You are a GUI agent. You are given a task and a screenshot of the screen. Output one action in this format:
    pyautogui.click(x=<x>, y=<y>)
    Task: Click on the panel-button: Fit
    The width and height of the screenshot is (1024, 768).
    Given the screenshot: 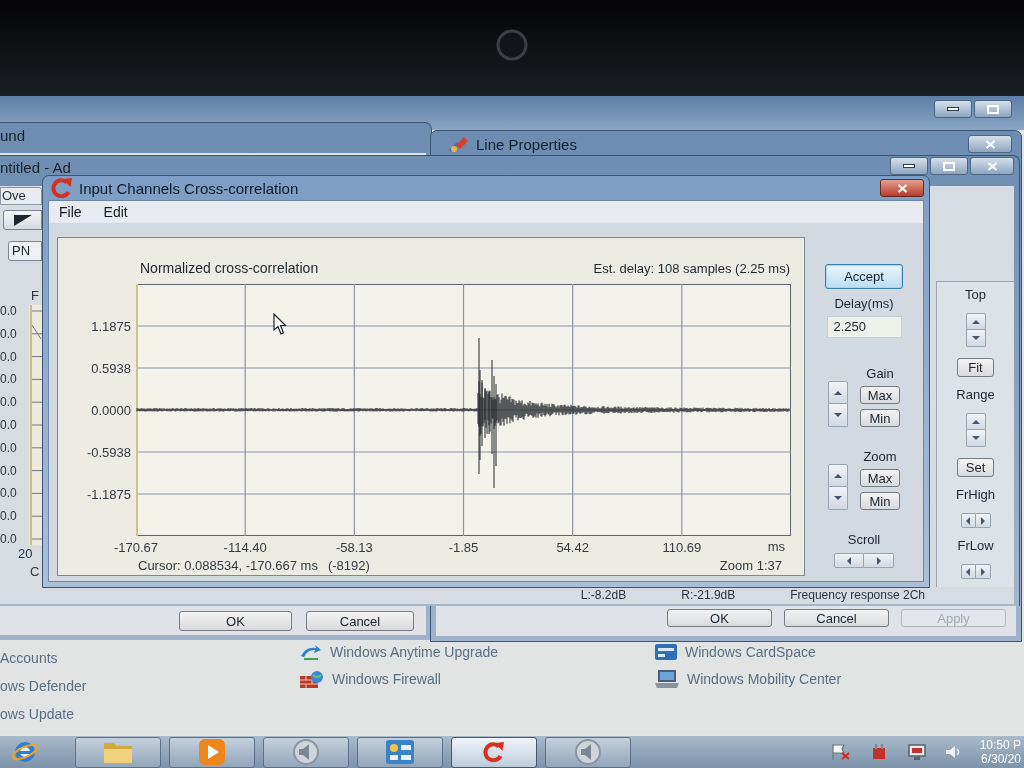 What is the action you would take?
    pyautogui.click(x=975, y=367)
    